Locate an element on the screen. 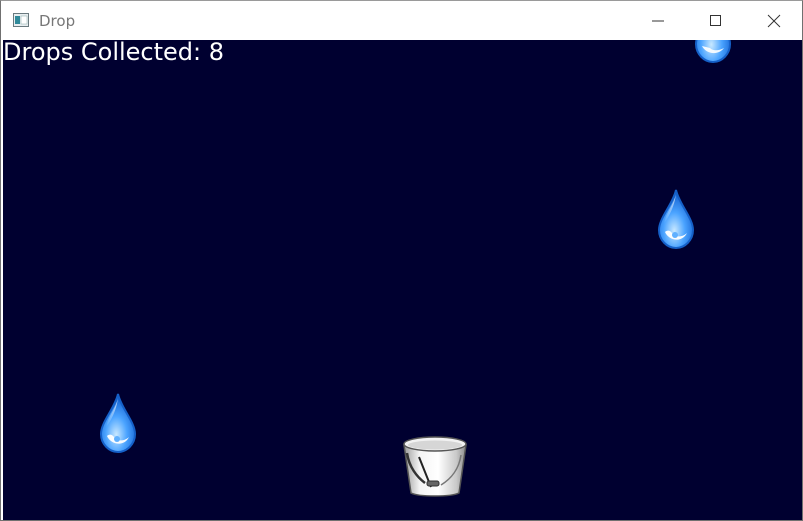 The width and height of the screenshot is (803, 521). bucket-icon is located at coordinates (435, 466).